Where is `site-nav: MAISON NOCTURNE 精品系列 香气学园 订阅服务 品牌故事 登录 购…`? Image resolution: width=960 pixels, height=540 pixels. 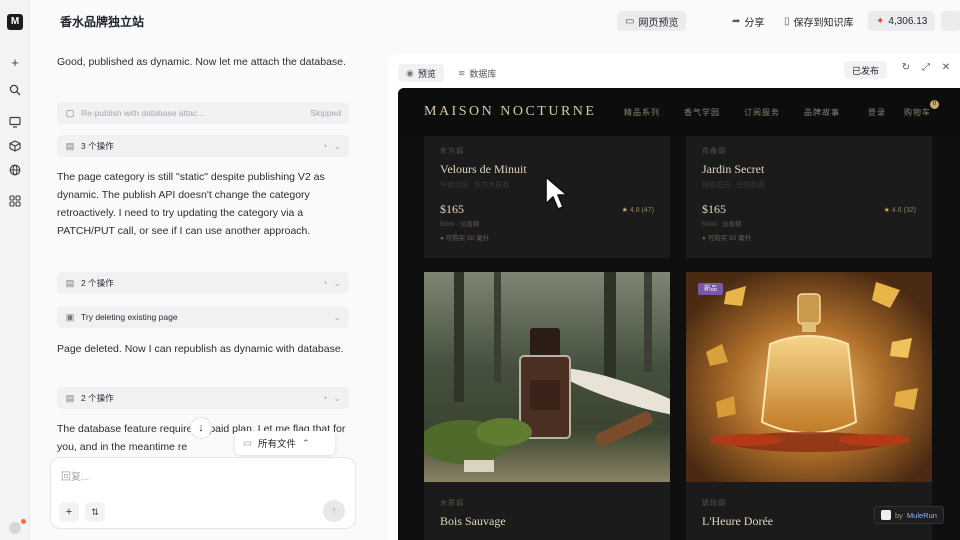 site-nav: MAISON NOCTURNE 精品系列 香气学园 订阅服务 品牌故事 登录 购… is located at coordinates (679, 112).